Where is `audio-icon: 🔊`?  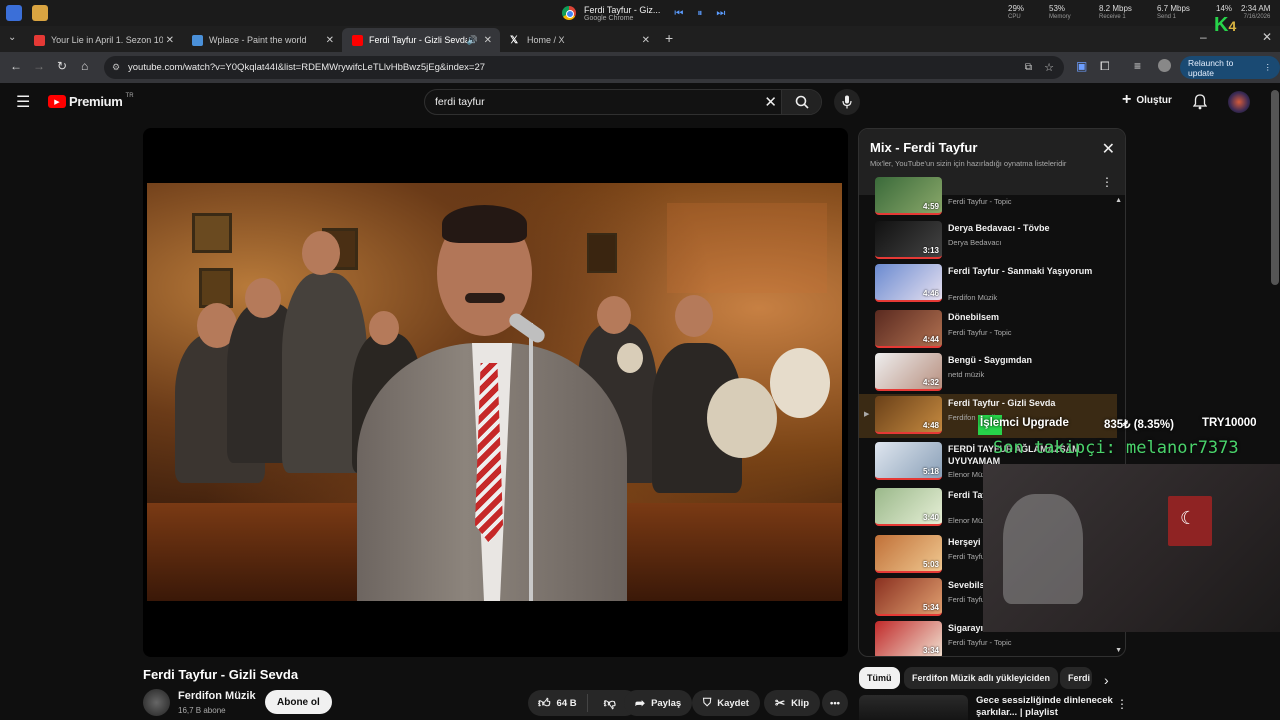
audio-icon: 🔊 is located at coordinates (472, 40).